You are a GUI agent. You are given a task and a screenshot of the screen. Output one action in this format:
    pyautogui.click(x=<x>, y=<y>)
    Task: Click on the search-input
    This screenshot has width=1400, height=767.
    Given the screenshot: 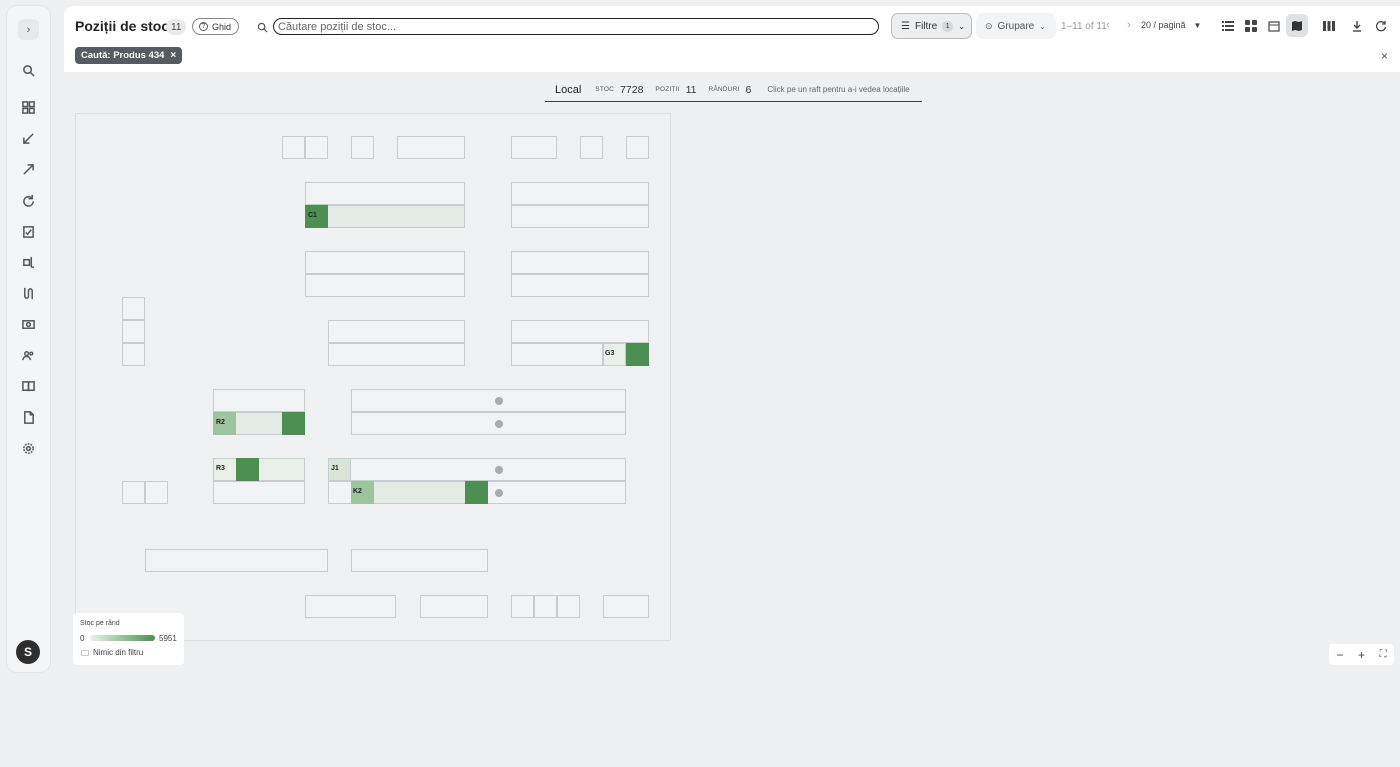 What is the action you would take?
    pyautogui.click(x=576, y=26)
    